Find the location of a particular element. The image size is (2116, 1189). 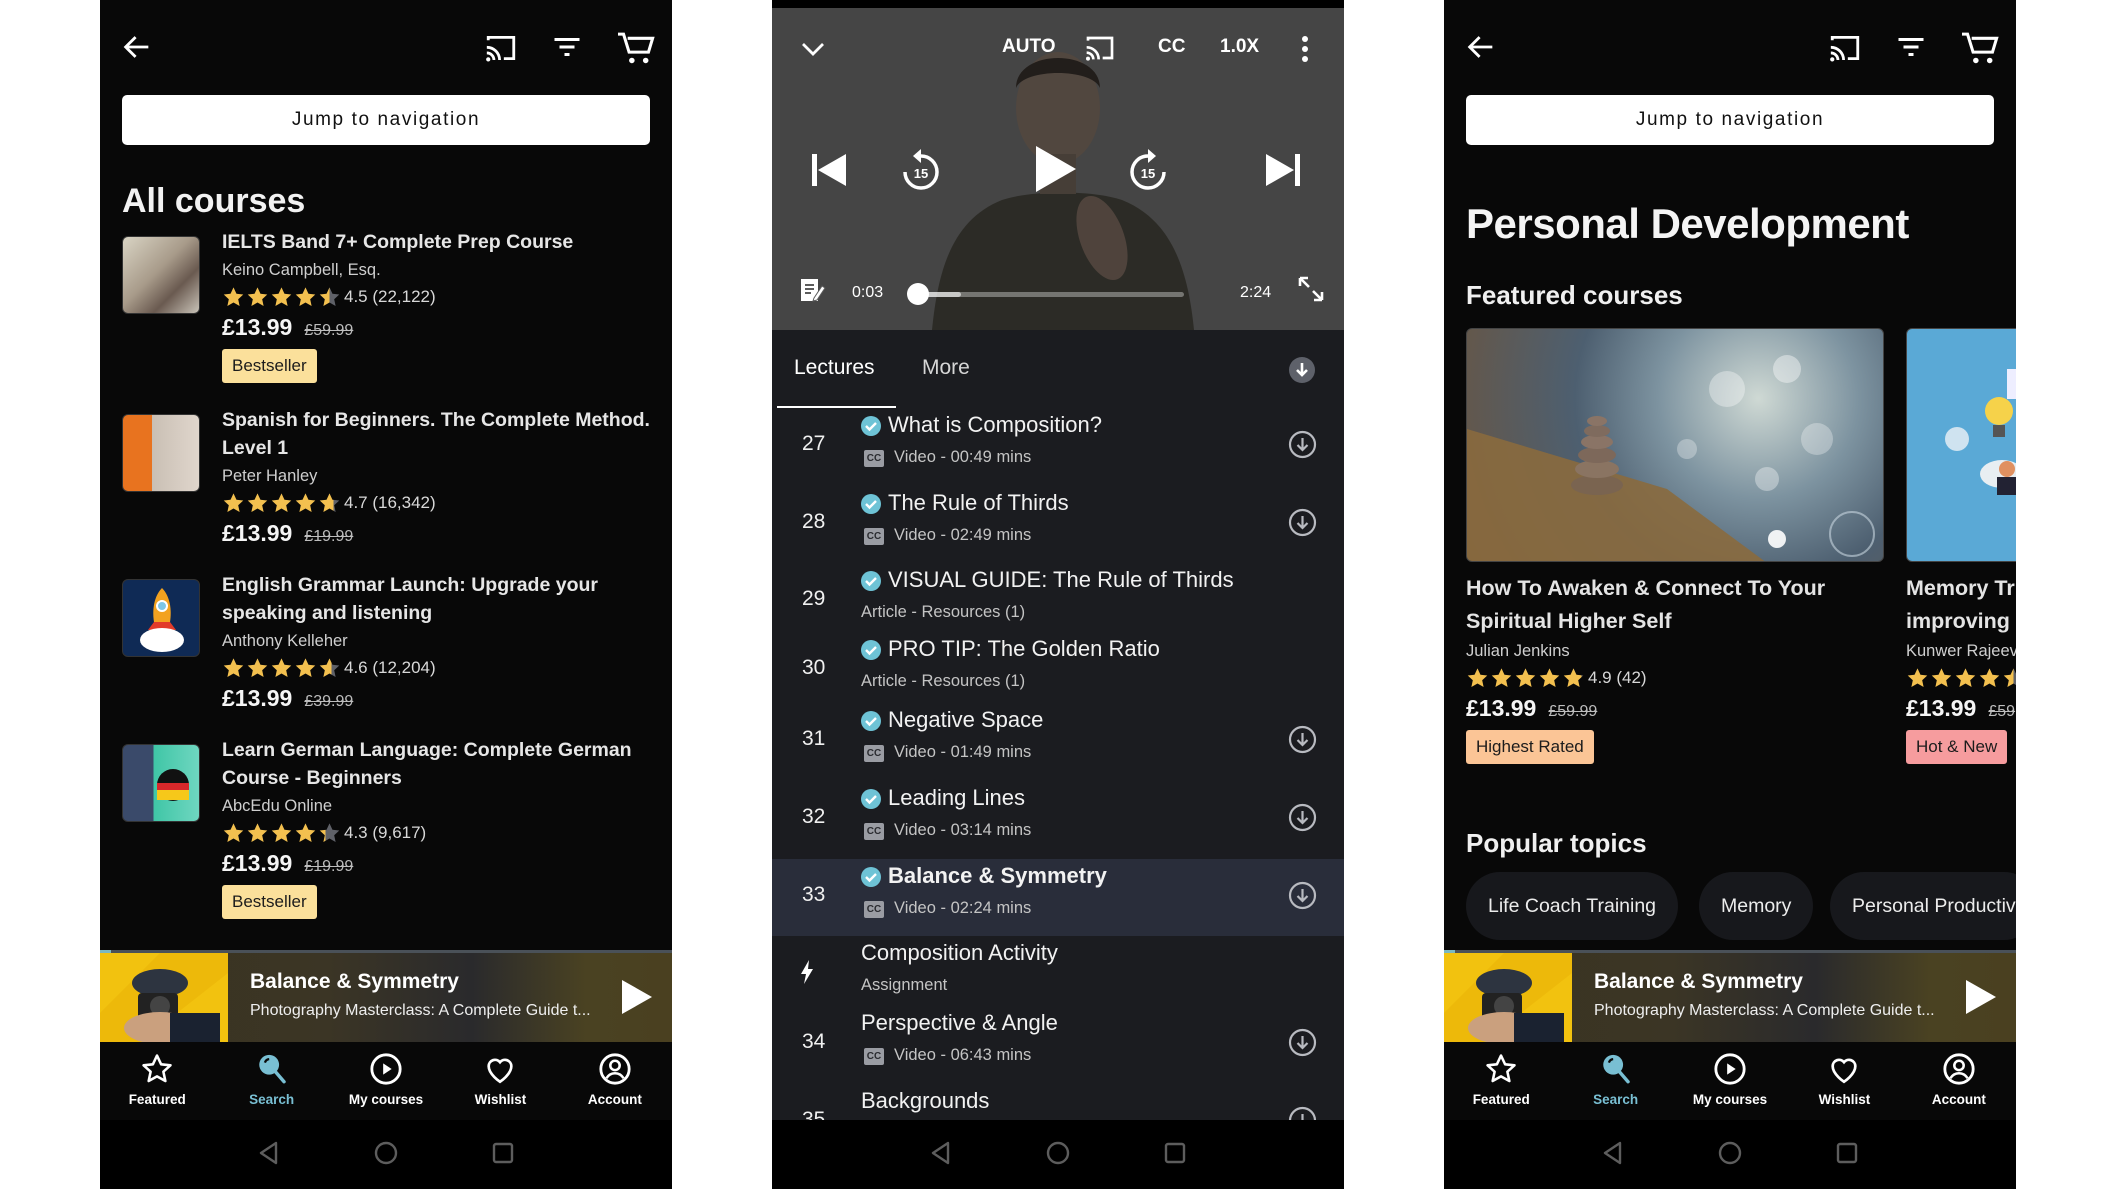

top-app-bar is located at coordinates (1730, 45).